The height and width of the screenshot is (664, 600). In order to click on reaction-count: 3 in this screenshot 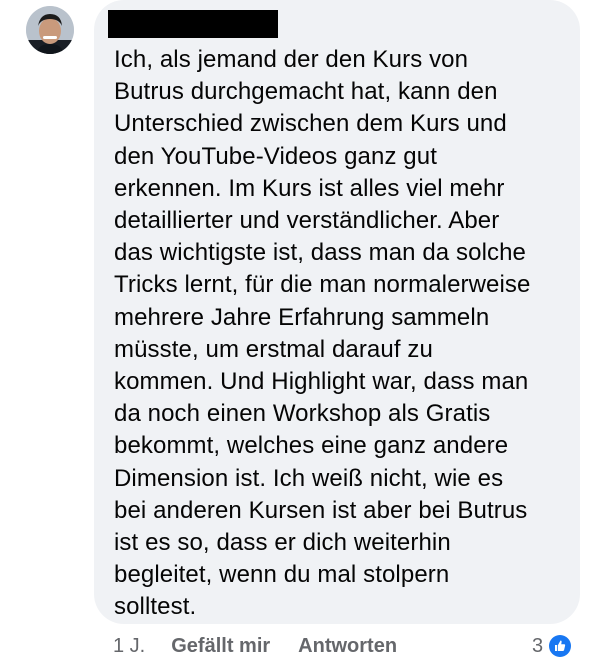, I will do `click(538, 645)`.